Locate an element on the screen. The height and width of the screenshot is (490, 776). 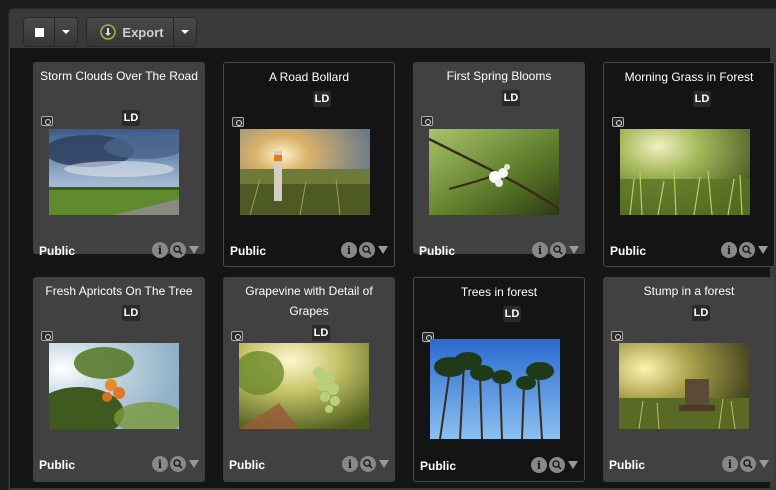
photo-card: A Road Bollard LD Public i is located at coordinates (309, 164).